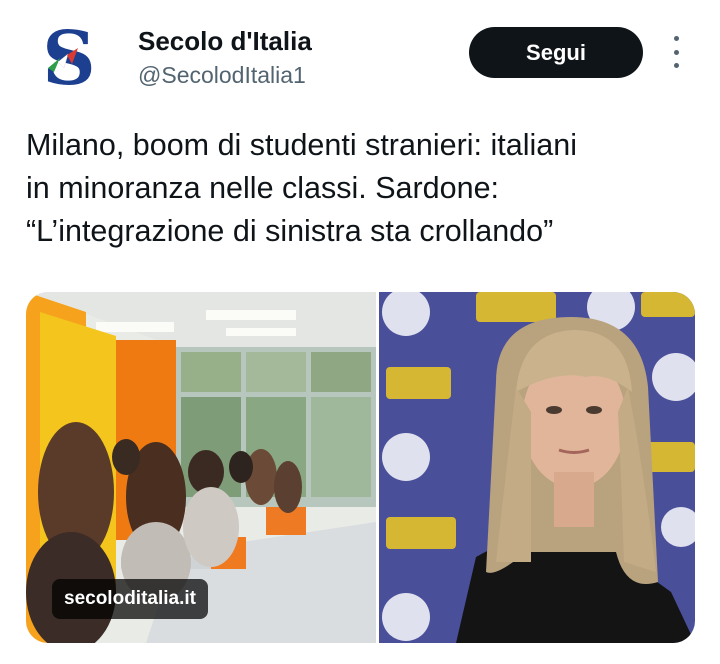  Describe the element at coordinates (222, 75) in the screenshot. I see `account-handle: @SecolodItalia1` at that location.